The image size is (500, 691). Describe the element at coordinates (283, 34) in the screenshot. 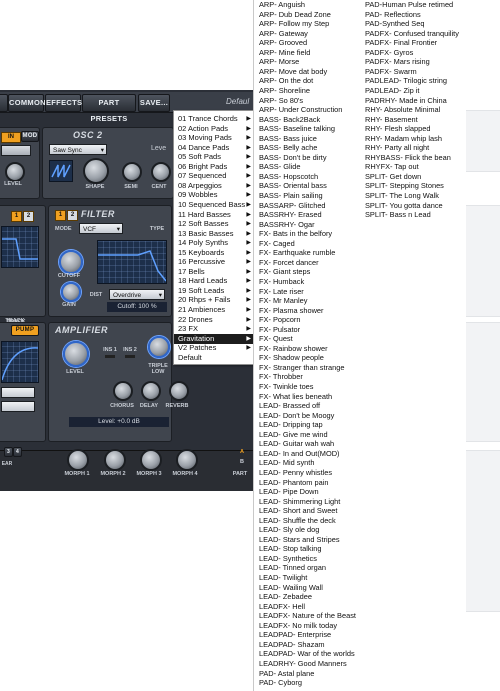

I see `preset-item: ARP- Gateway` at that location.